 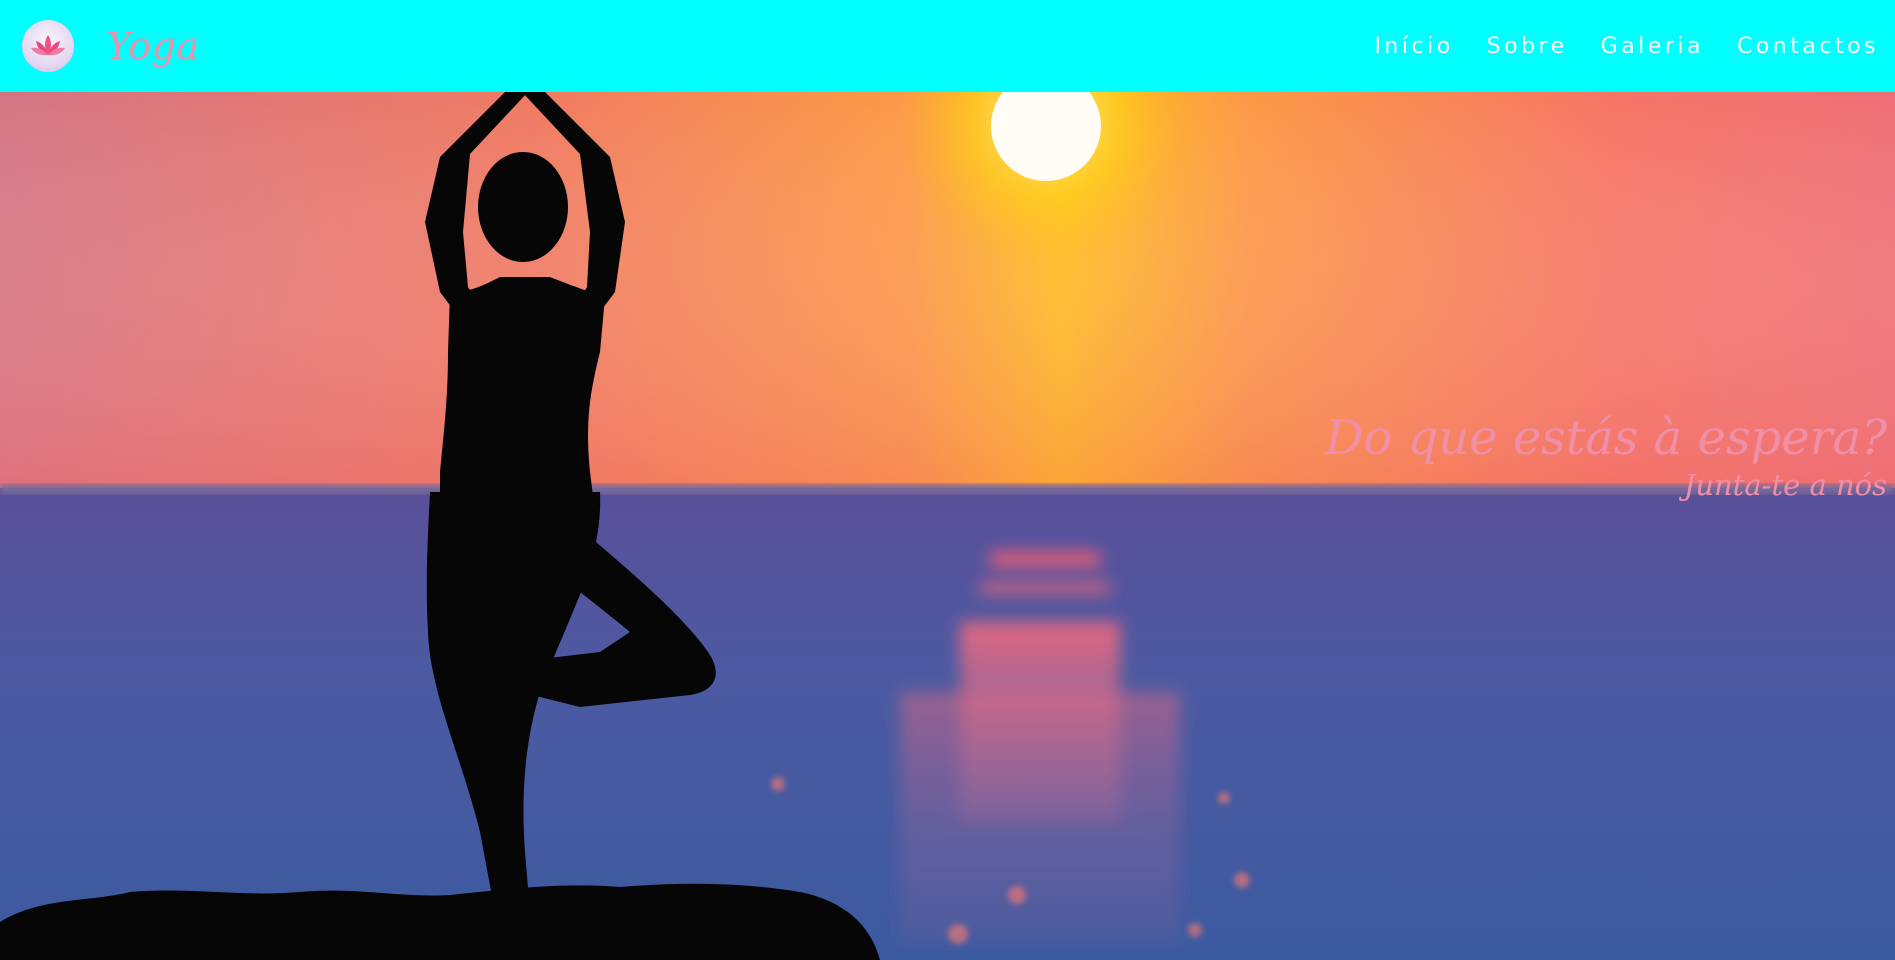 I want to click on hero-subtitle: Junta-te a nós, so click(x=1606, y=485).